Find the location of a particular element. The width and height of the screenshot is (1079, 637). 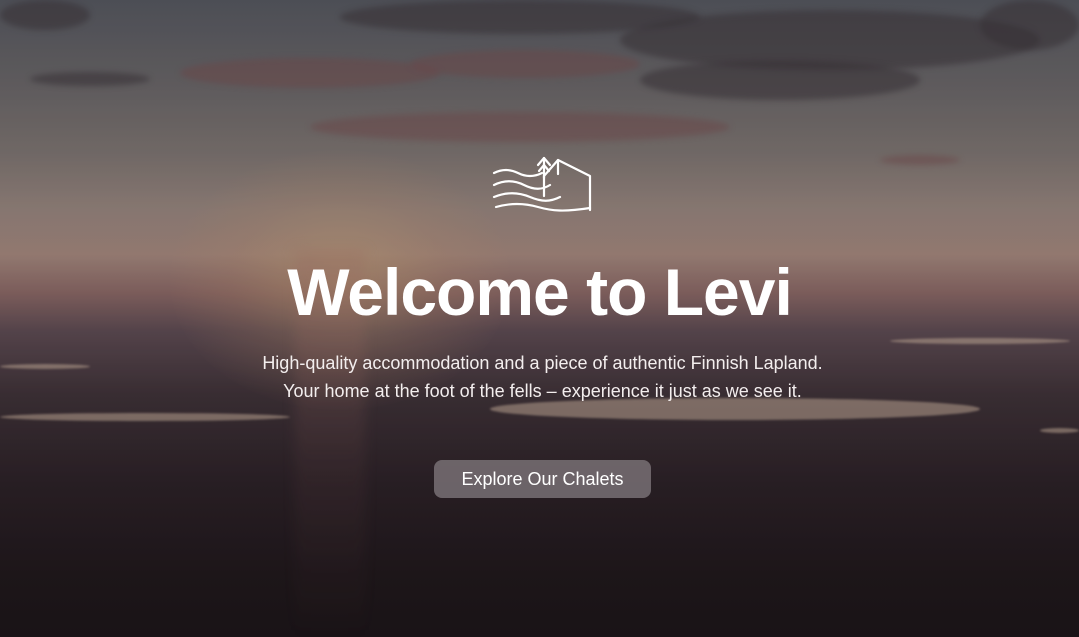

page-title: Welcome to Levi is located at coordinates (540, 292).